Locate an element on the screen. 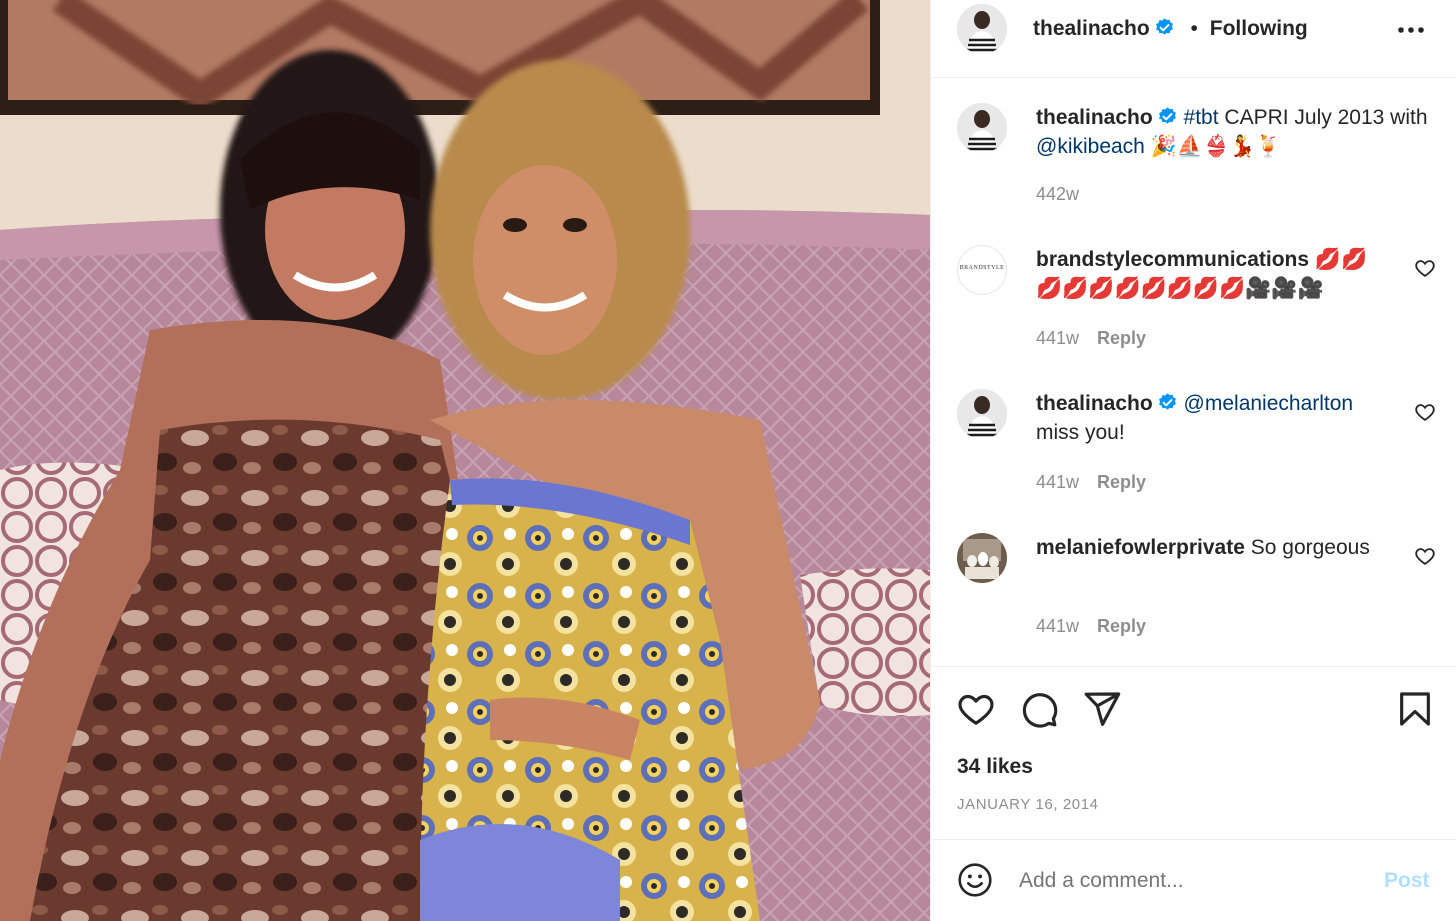  caption-timestamp: 442w is located at coordinates (1057, 194).